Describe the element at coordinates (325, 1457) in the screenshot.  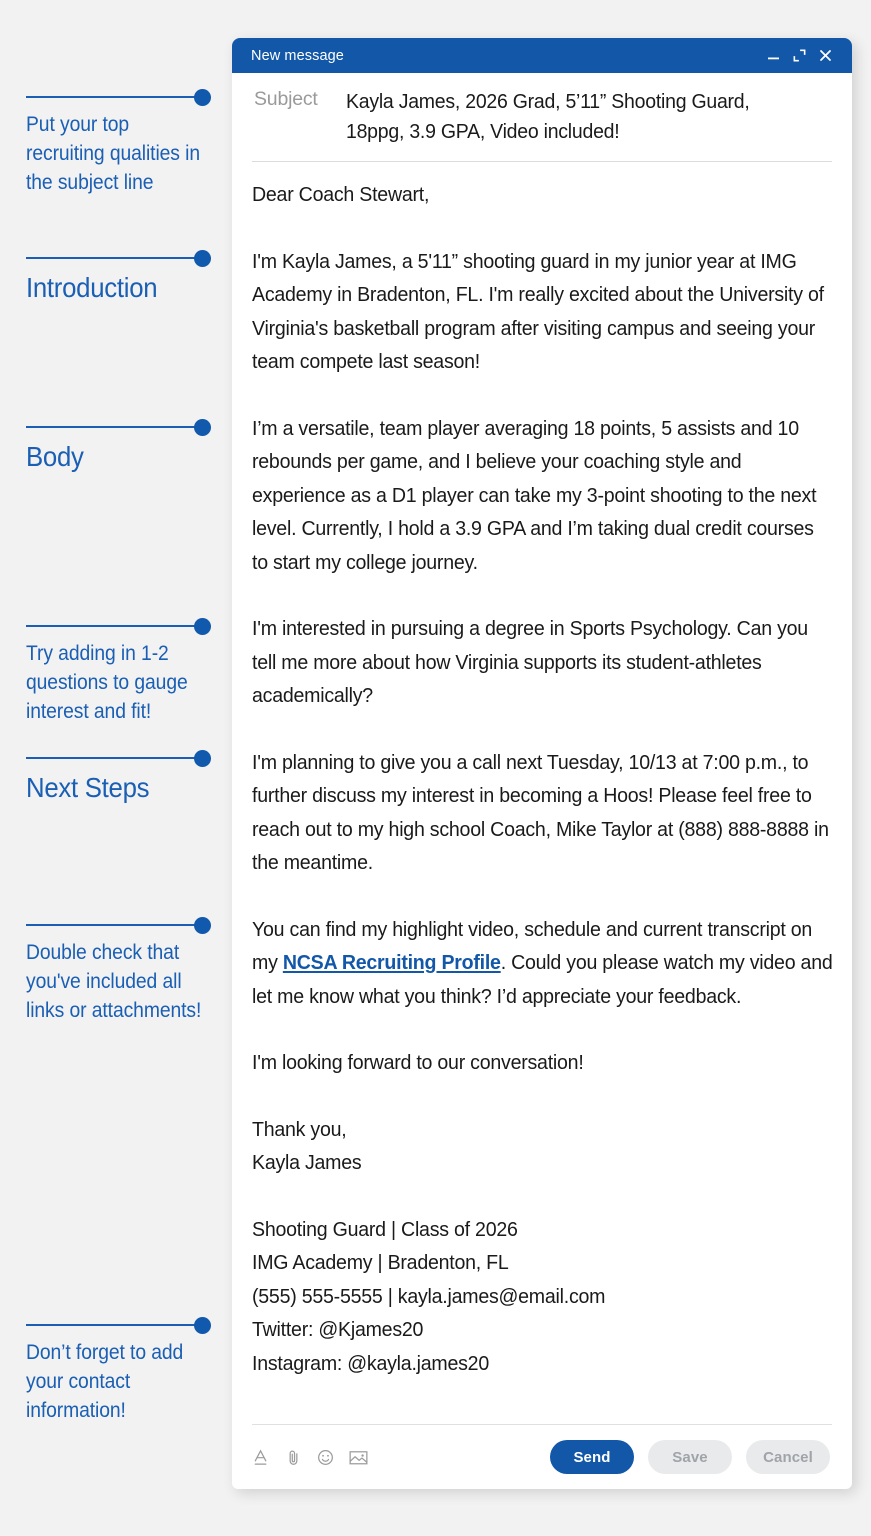
I see `emoji-icon` at that location.